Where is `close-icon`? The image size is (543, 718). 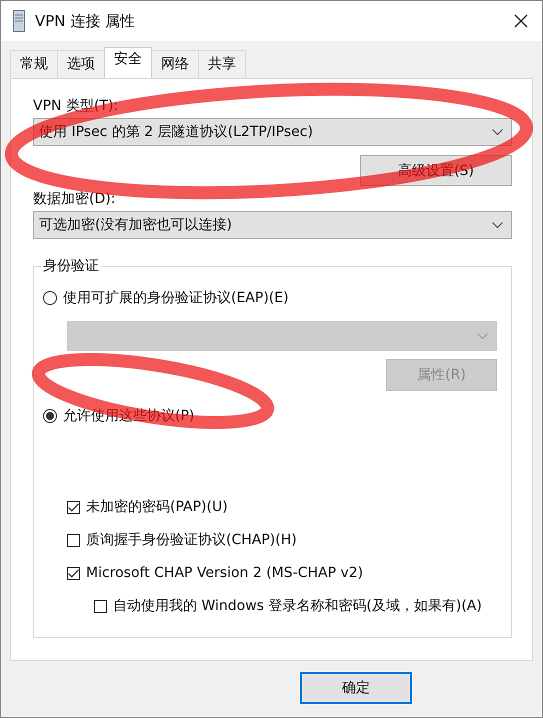 close-icon is located at coordinates (521, 21).